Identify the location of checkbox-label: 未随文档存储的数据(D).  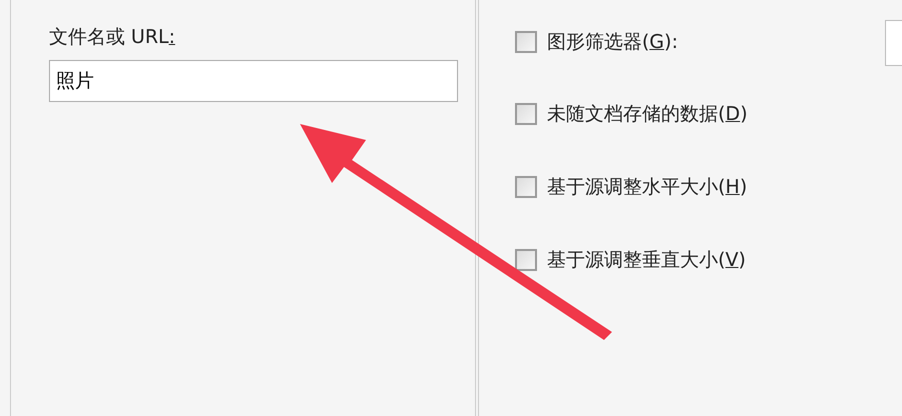
(647, 114).